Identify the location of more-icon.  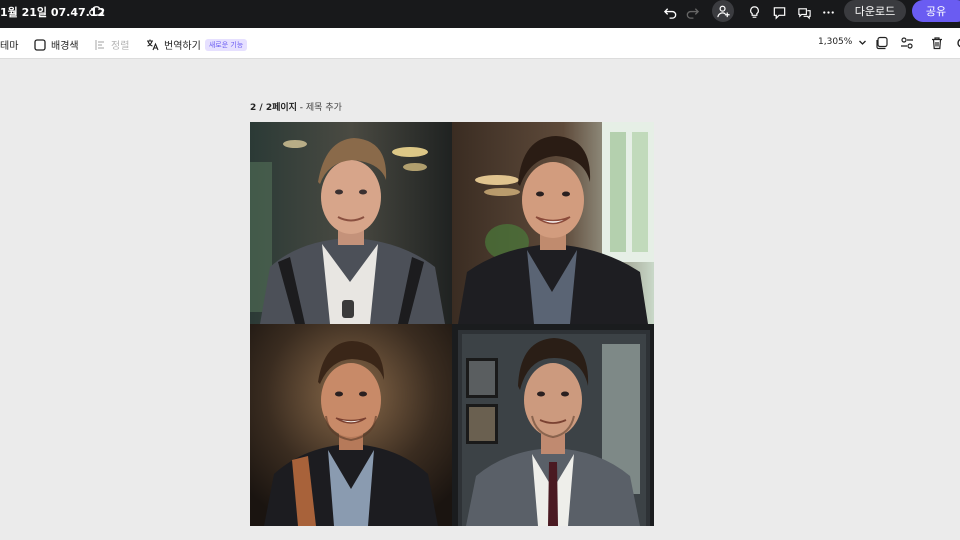
(828, 12).